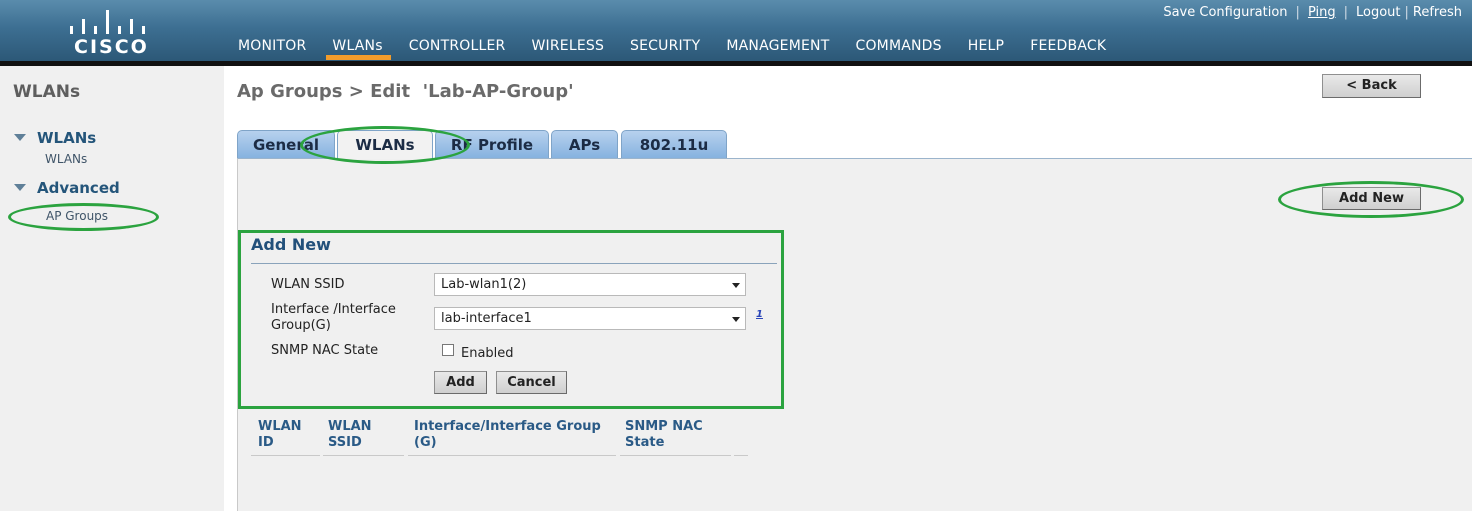  I want to click on cisco-logo: CISCO, so click(112, 33).